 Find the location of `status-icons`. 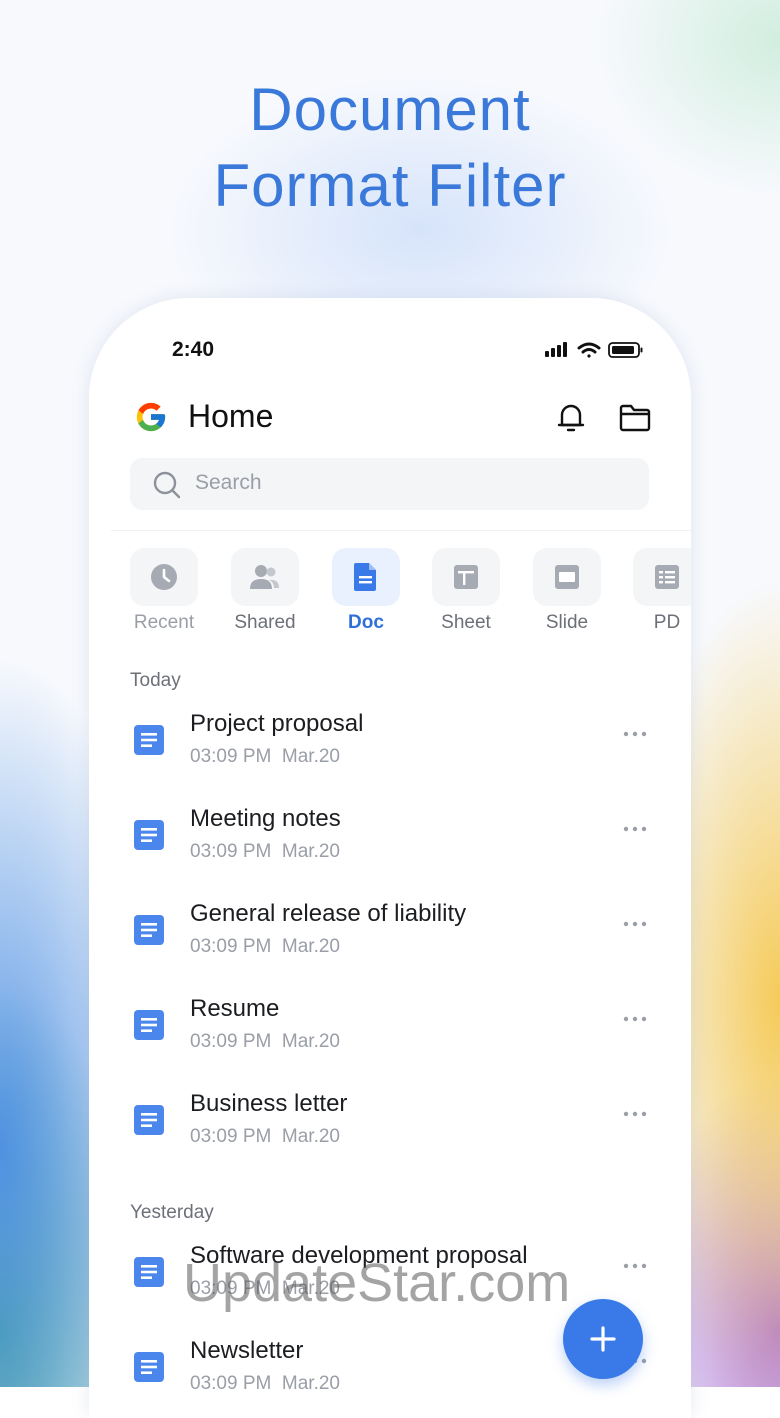

status-icons is located at coordinates (594, 350).